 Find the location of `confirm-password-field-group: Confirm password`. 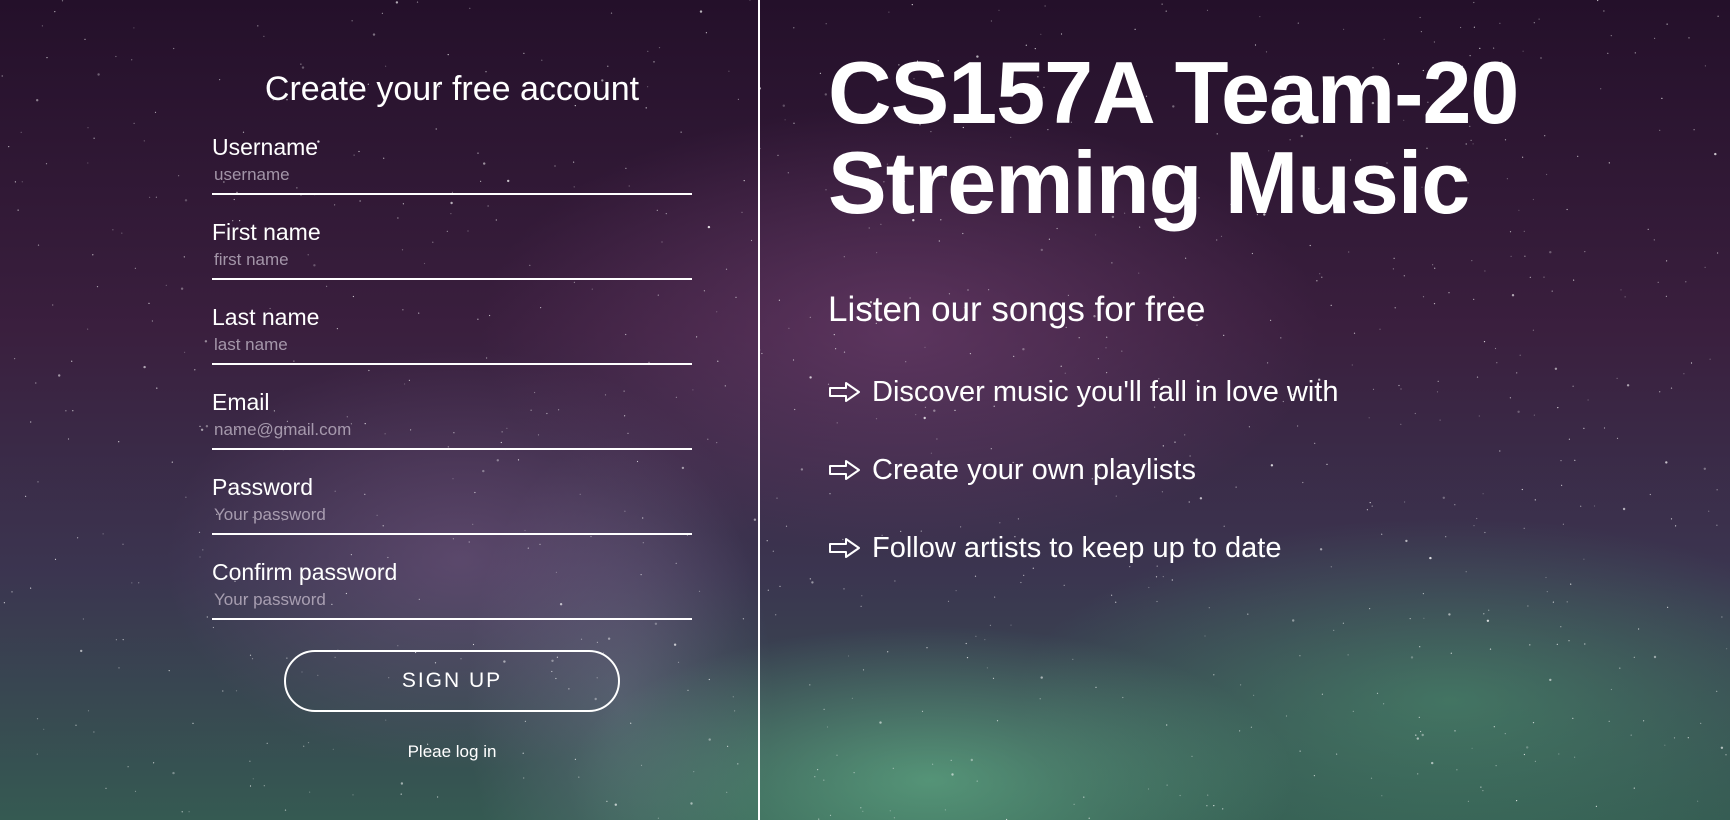

confirm-password-field-group: Confirm password is located at coordinates (452, 589).